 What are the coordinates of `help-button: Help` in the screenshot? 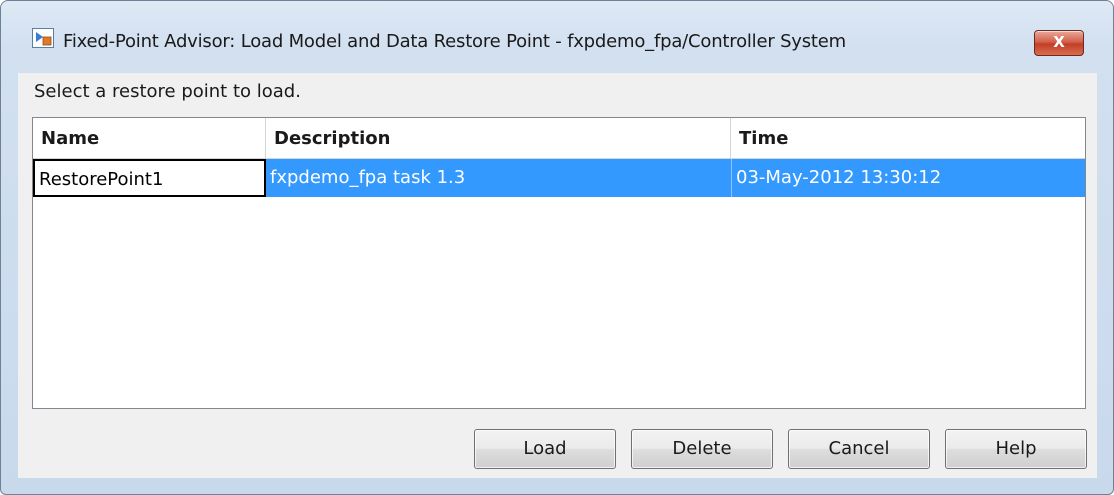 It's located at (1016, 449).